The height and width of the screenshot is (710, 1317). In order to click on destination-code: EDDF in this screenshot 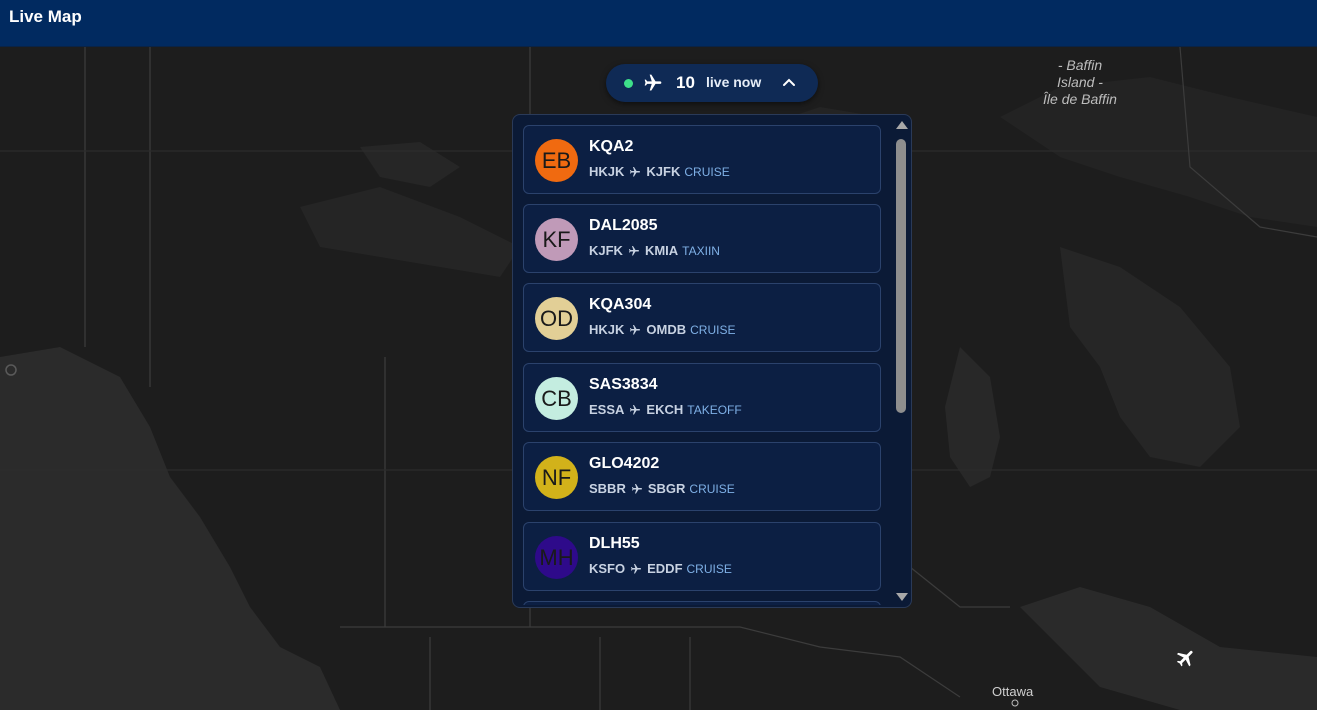, I will do `click(665, 568)`.